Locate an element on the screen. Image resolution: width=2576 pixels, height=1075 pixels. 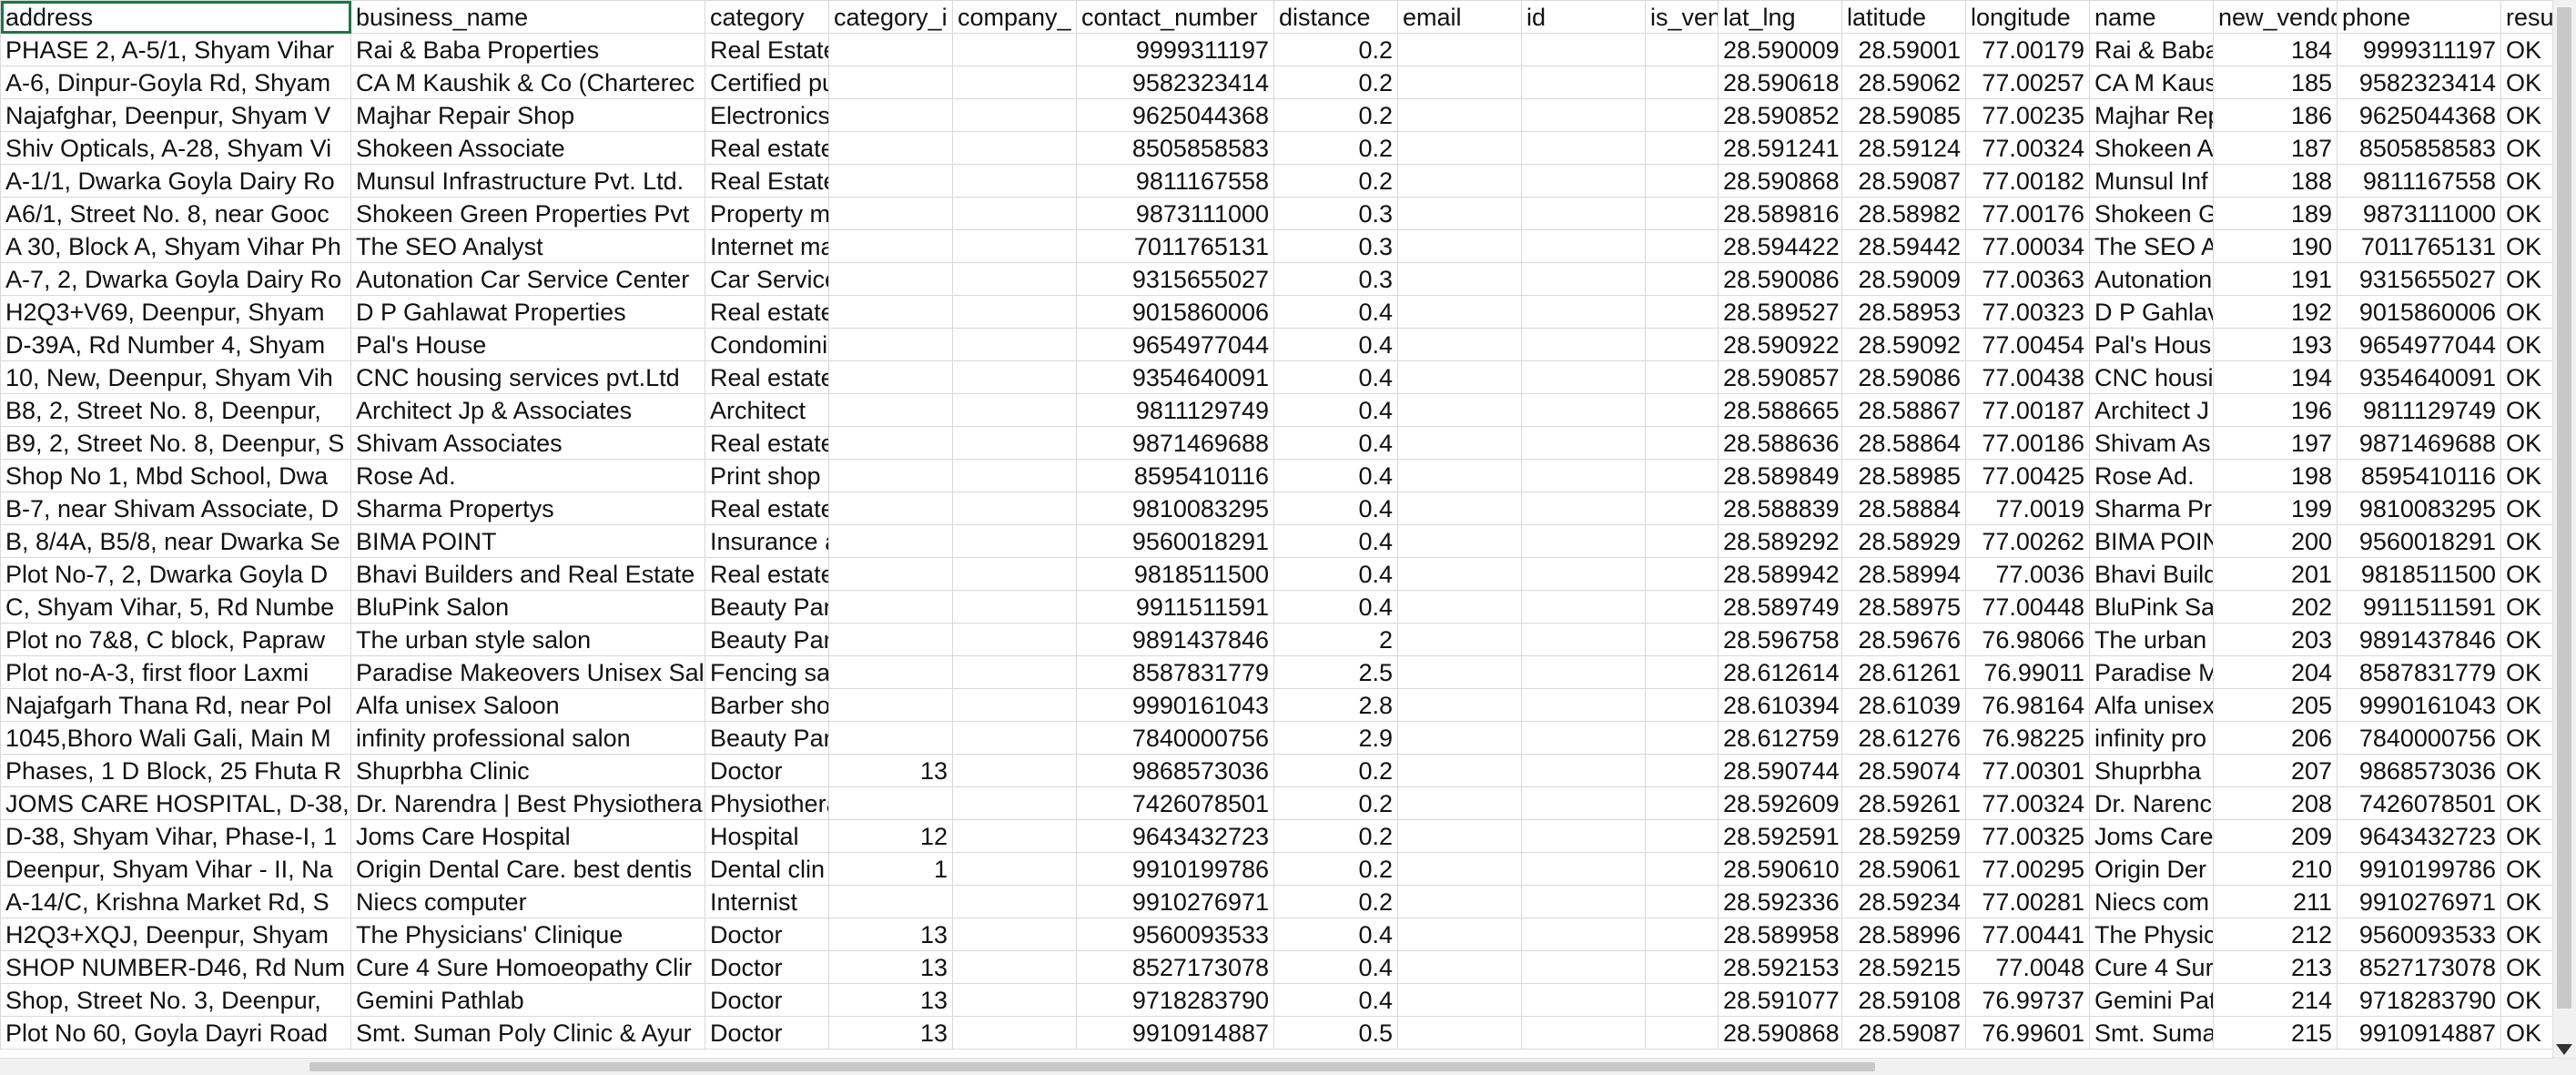
cell-longitude: 77.00182 is located at coordinates (2028, 181).